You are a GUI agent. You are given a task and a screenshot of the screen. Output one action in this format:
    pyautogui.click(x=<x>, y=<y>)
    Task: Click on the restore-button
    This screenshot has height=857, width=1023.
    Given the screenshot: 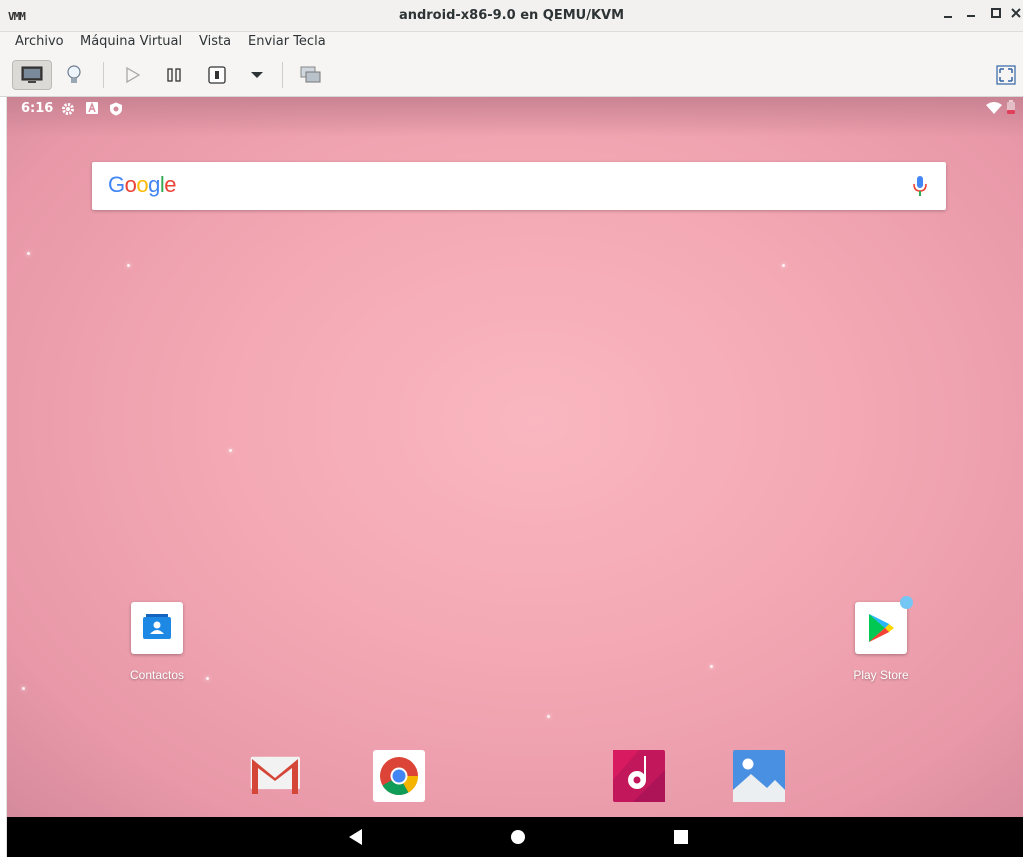 What is the action you would take?
    pyautogui.click(x=971, y=16)
    